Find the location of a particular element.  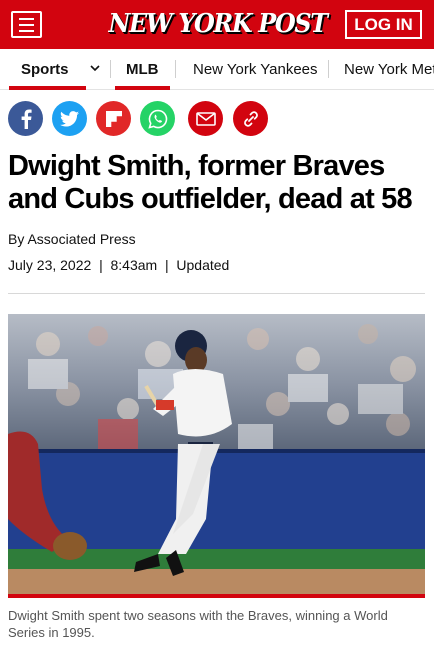

site-logo: NEW YORK POST is located at coordinates (219, 24).